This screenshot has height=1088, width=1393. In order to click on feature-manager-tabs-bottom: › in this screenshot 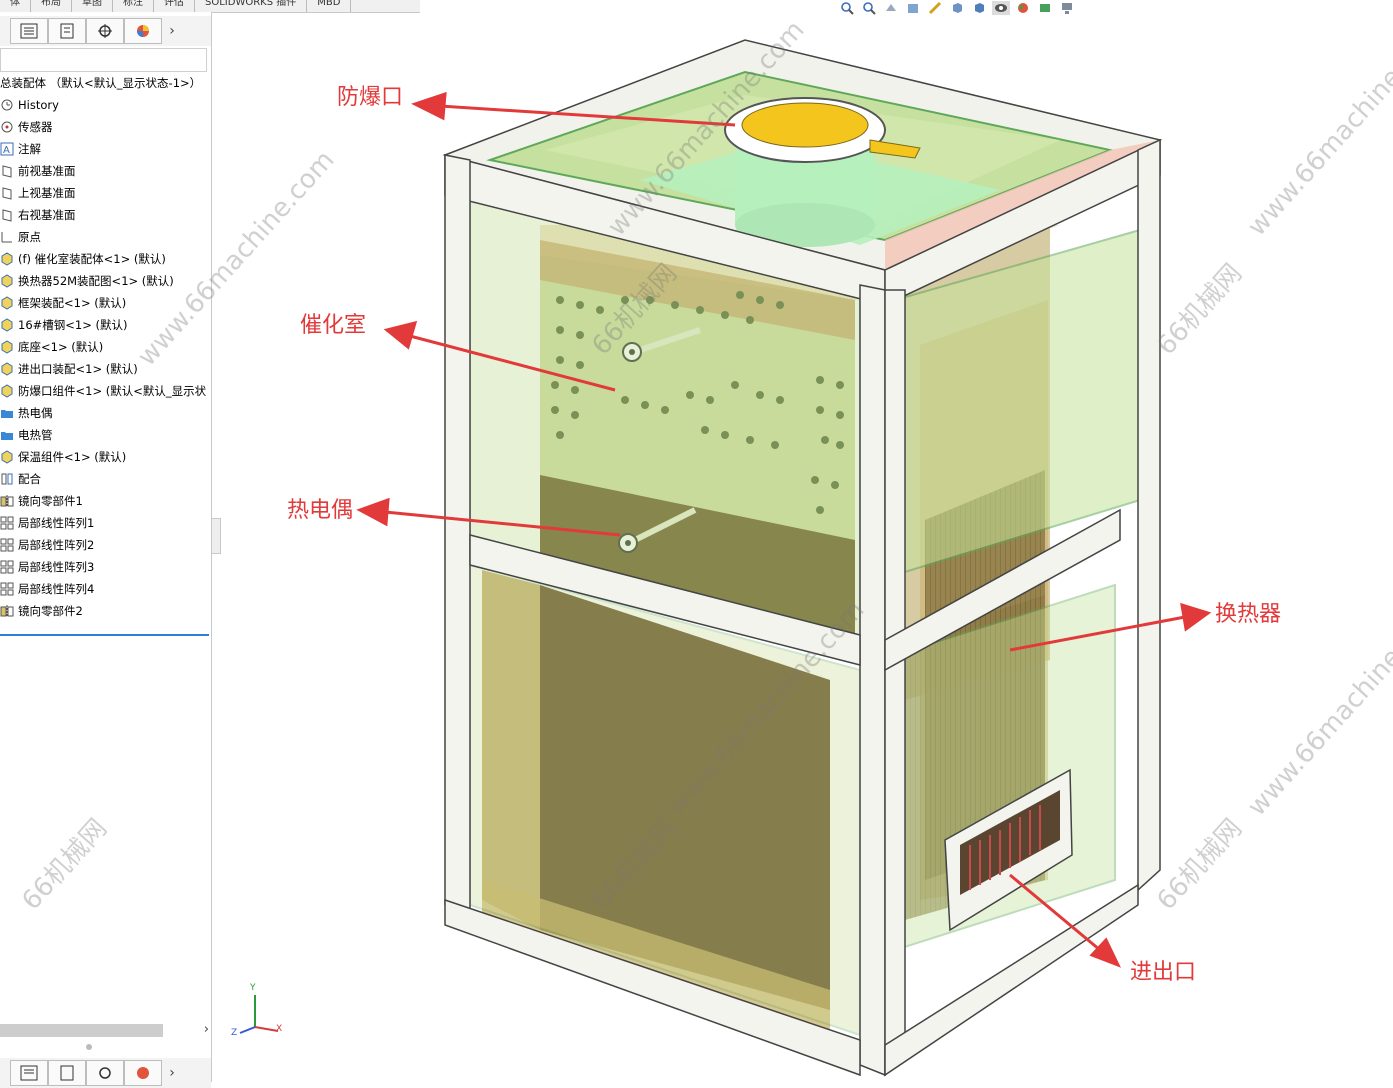, I will do `click(105, 1073)`.